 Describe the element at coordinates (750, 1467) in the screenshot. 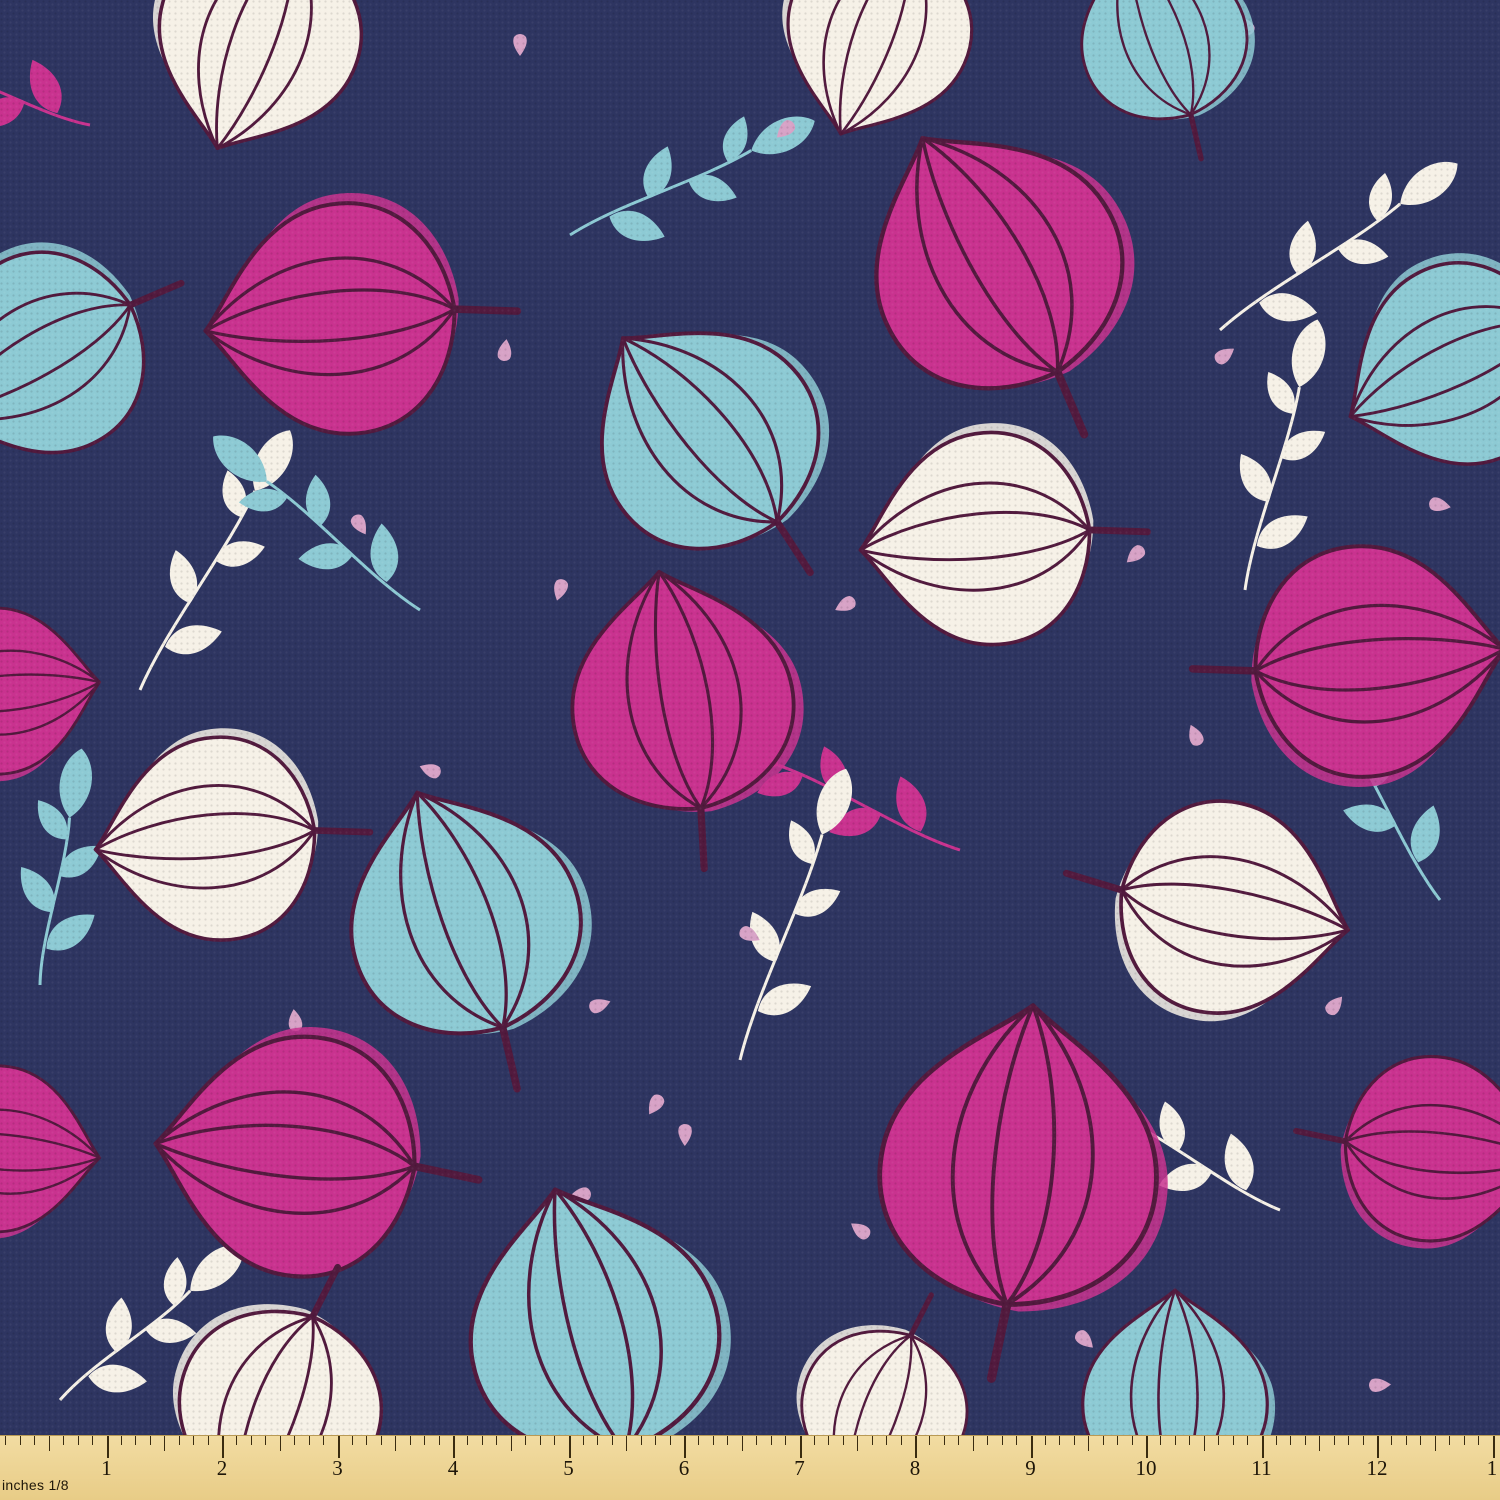

I see `measuring-ruler: 1 2 3 4 5 6 7 8 9 10 11 12 1 inches 1/8` at that location.